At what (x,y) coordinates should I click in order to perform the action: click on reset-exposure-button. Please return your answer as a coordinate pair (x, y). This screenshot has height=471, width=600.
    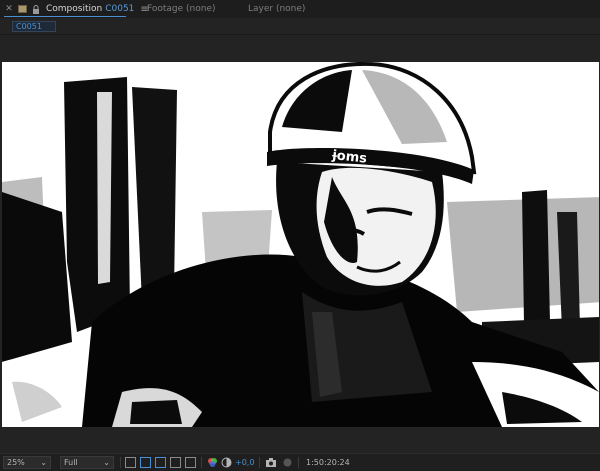
    Looking at the image, I should click on (226, 462).